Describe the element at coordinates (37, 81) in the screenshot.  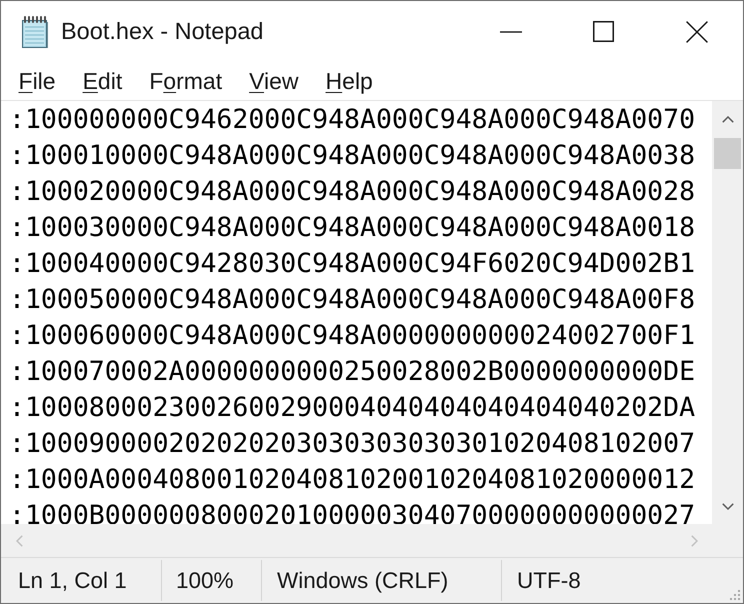
I see `menu-item: File` at that location.